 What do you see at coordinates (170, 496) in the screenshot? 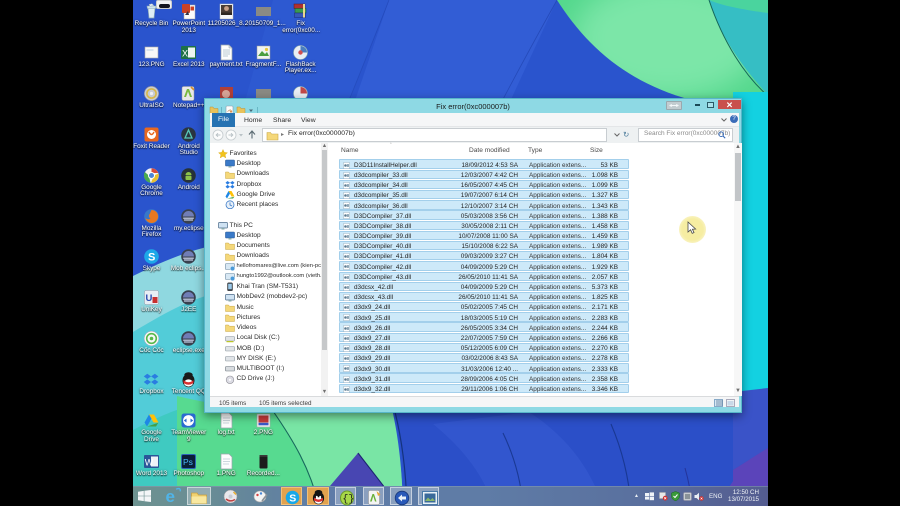
I see `svg-text: e` at bounding box center [170, 496].